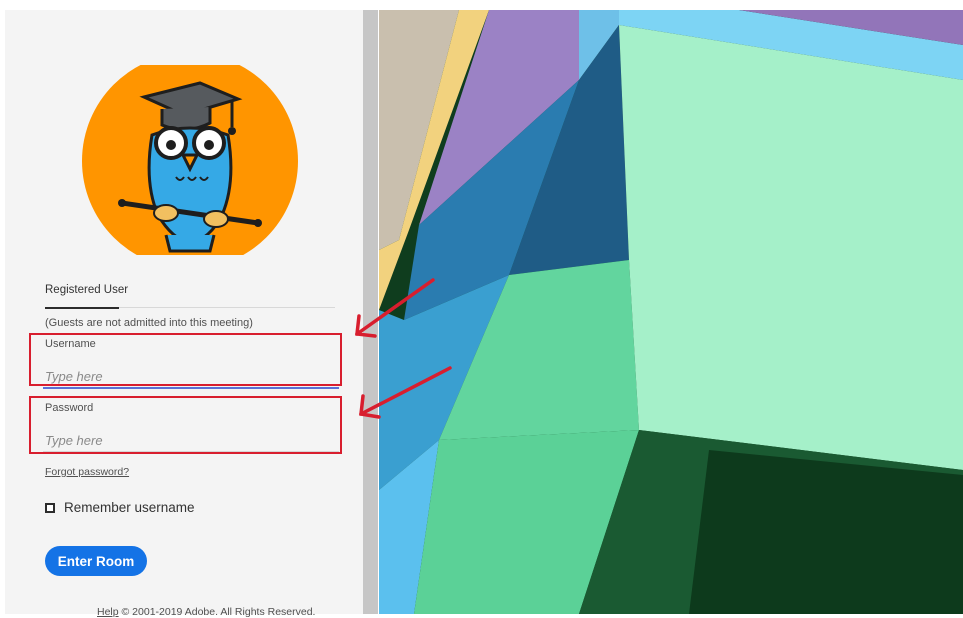  What do you see at coordinates (129, 507) in the screenshot?
I see `remember-username-label: Remember username` at bounding box center [129, 507].